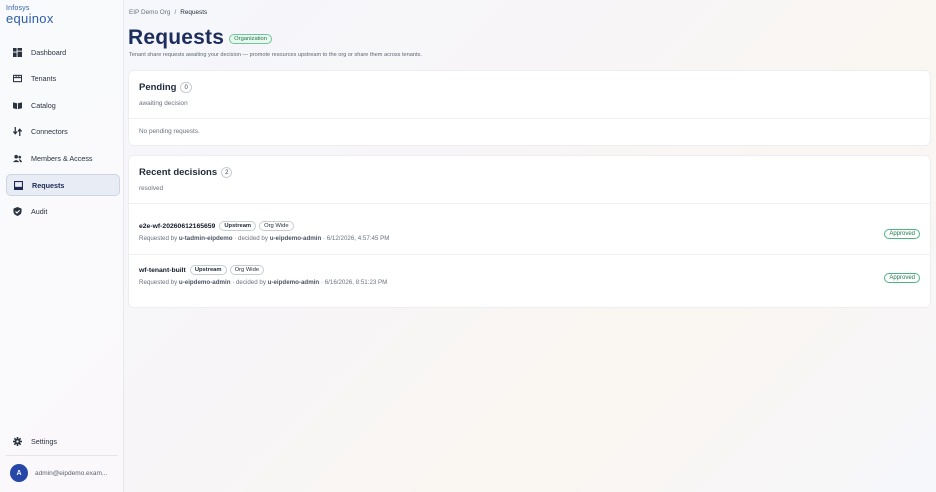 The image size is (936, 492). Describe the element at coordinates (63, 211) in the screenshot. I see `sidebar-item-audit: Audit` at that location.